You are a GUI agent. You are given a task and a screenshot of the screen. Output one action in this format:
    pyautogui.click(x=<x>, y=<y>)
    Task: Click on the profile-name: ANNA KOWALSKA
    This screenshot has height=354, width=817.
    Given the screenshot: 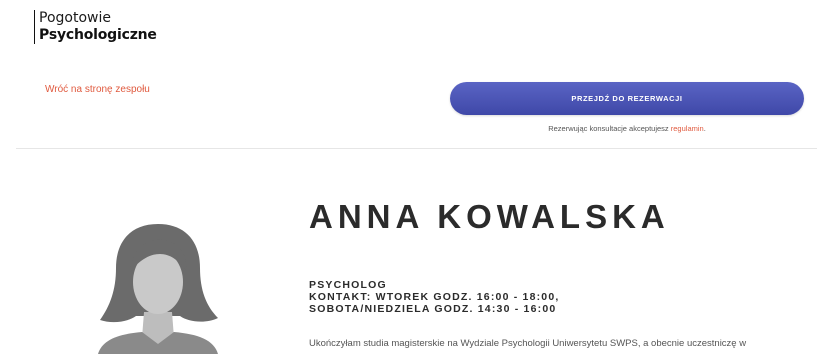 What is the action you would take?
    pyautogui.click(x=489, y=216)
    